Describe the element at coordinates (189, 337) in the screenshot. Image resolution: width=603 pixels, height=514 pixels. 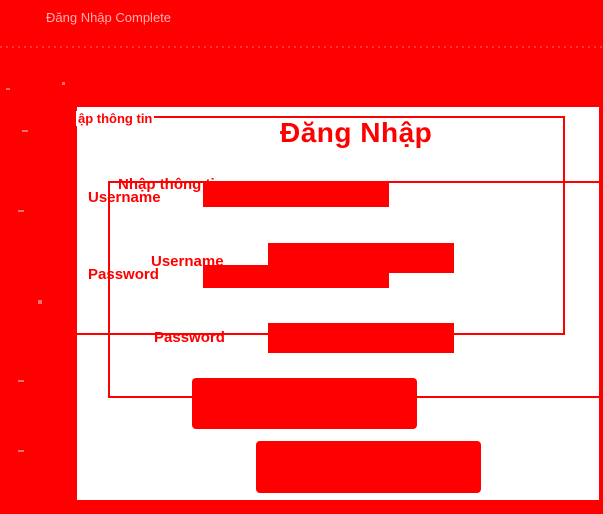
I see `inner-password-label: Password` at that location.